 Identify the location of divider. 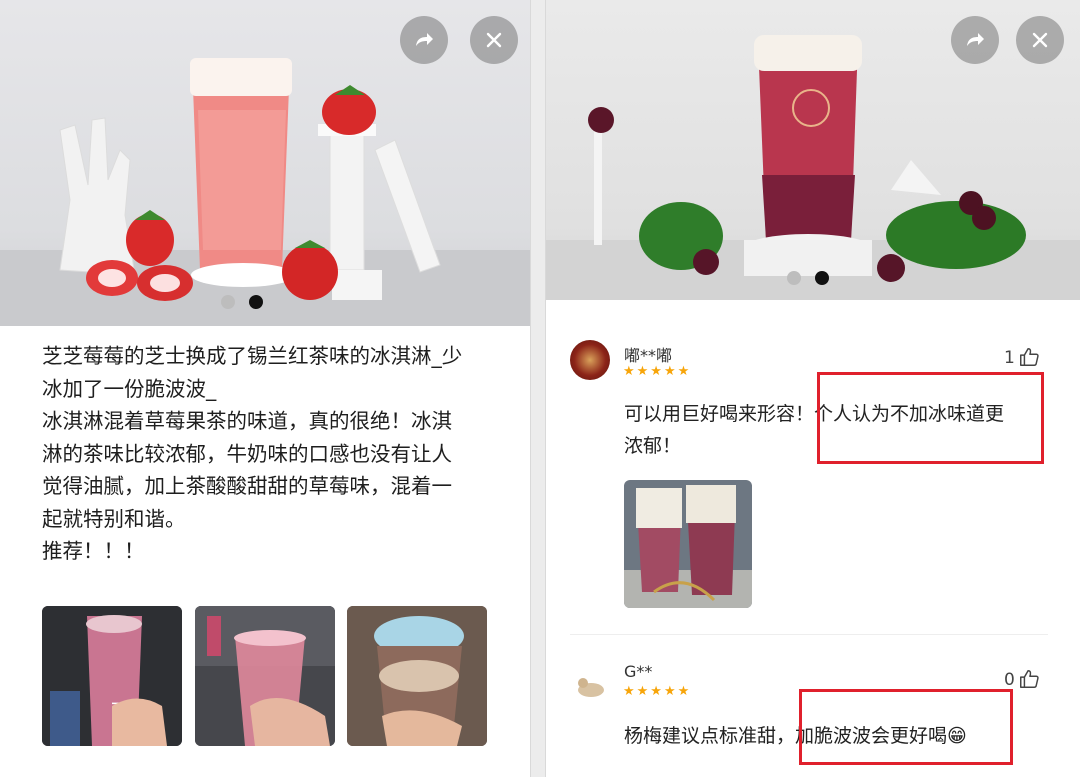
(809, 634).